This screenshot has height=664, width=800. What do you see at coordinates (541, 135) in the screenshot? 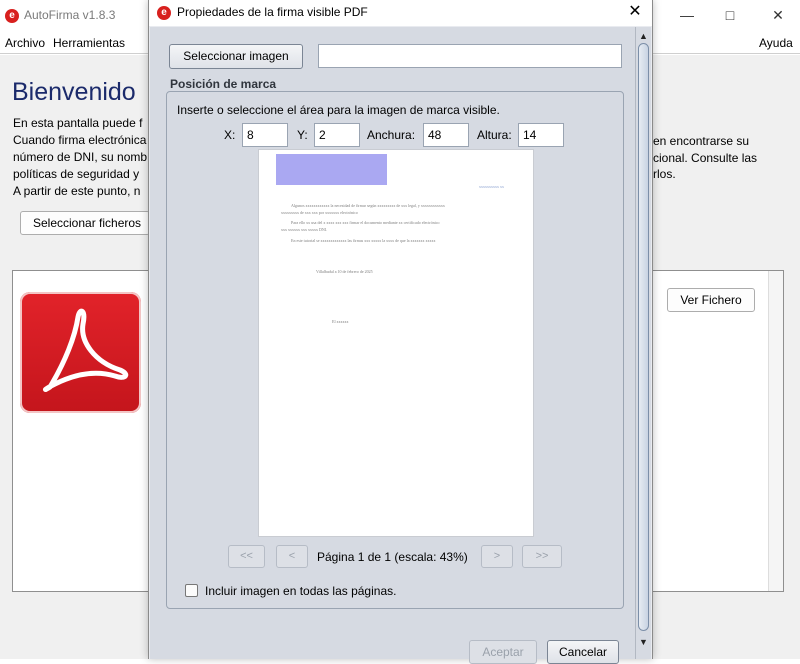
I see `height-input: 14` at bounding box center [541, 135].